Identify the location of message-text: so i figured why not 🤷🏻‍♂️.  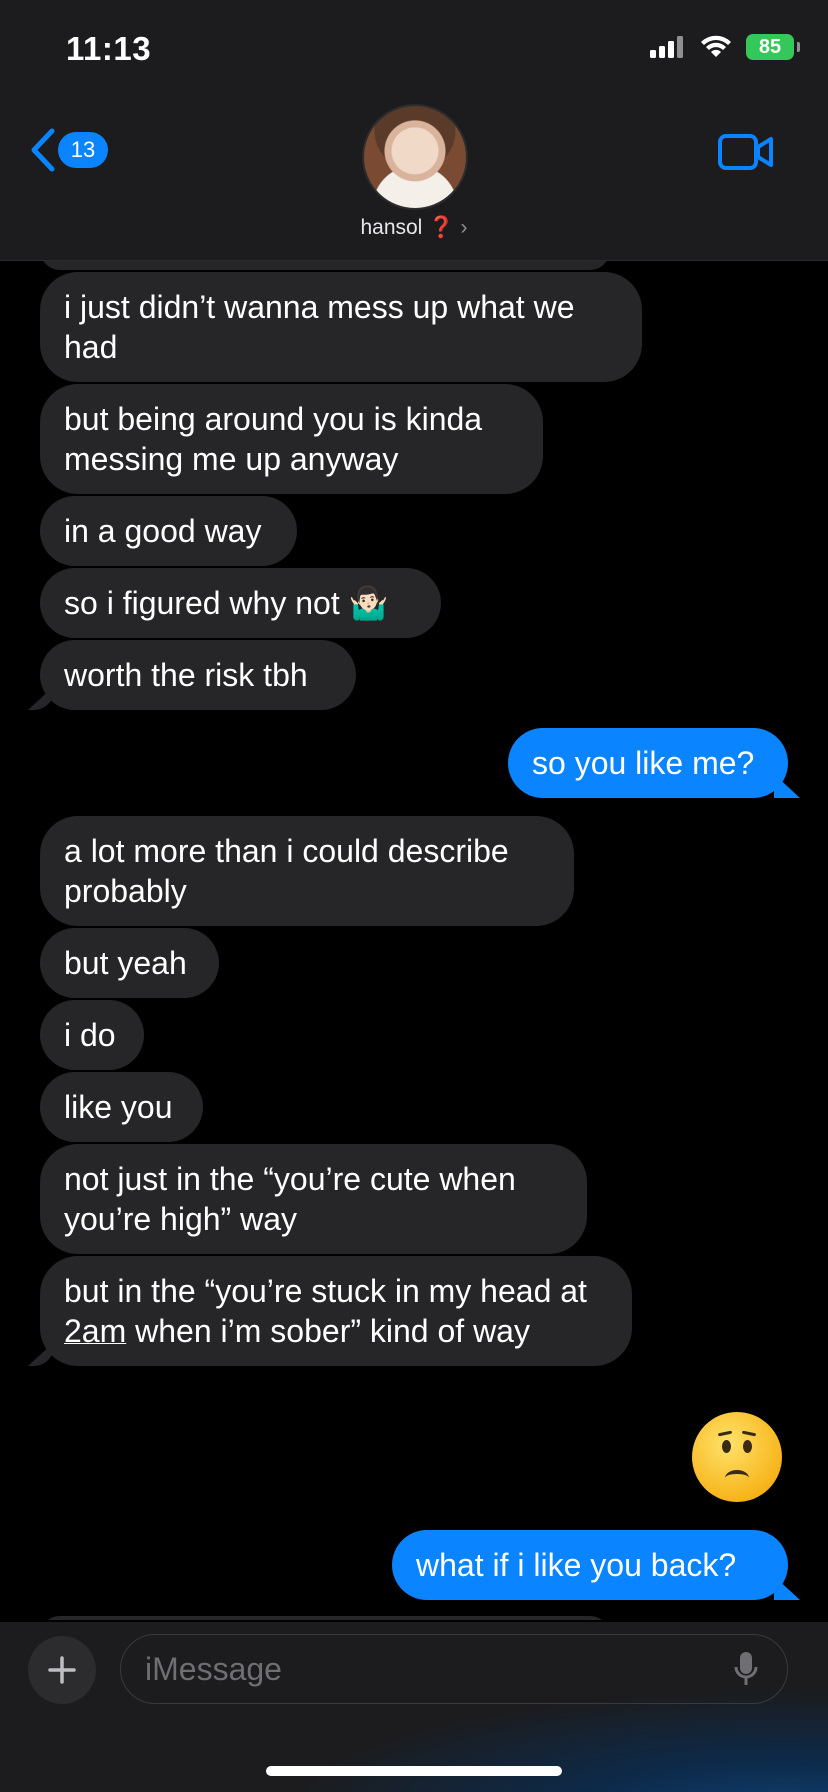
(226, 603).